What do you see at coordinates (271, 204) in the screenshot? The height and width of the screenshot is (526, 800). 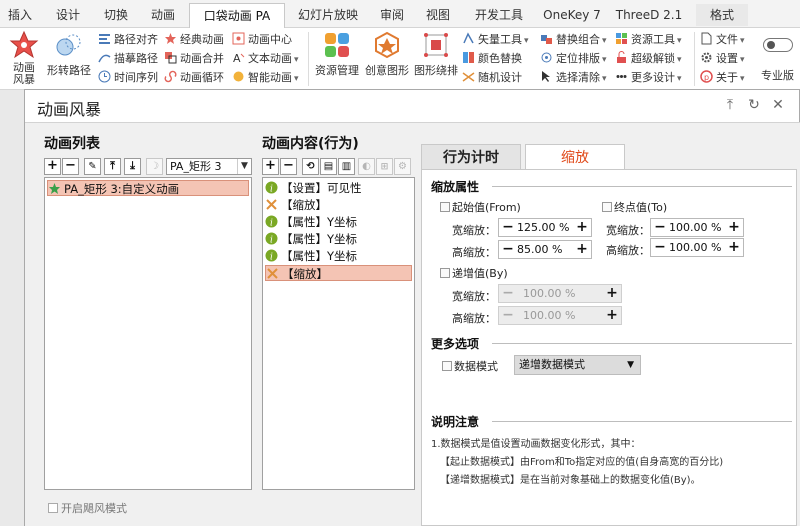 I see `scale-icon` at bounding box center [271, 204].